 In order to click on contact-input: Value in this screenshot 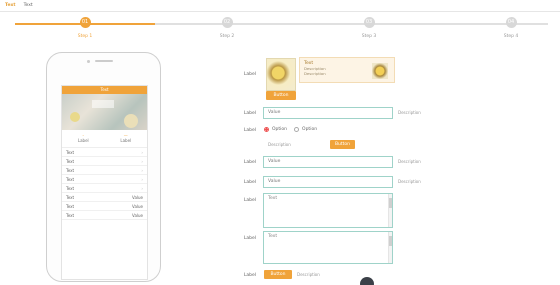, I will do `click(328, 162)`.